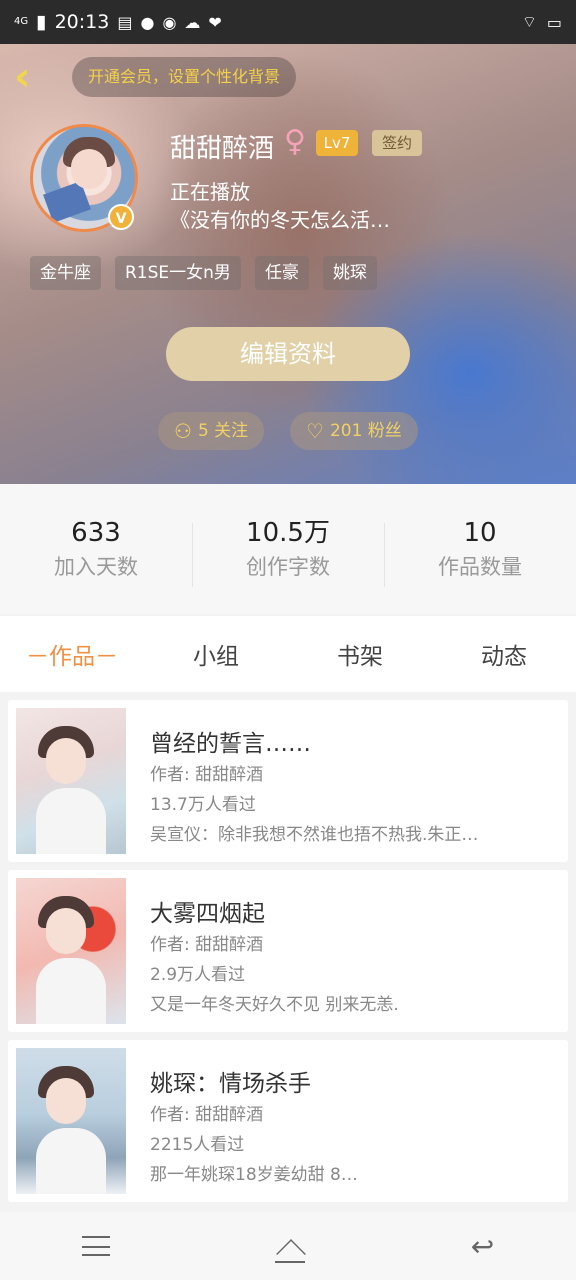  Describe the element at coordinates (121, 217) in the screenshot. I see `verified-badge-icon: V` at that location.